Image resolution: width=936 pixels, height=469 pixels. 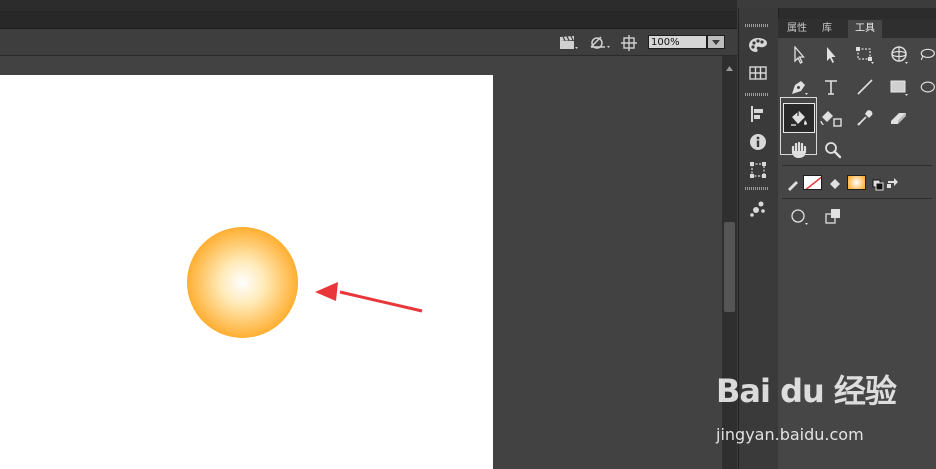 I want to click on tab-tools: 工具, so click(x=865, y=29).